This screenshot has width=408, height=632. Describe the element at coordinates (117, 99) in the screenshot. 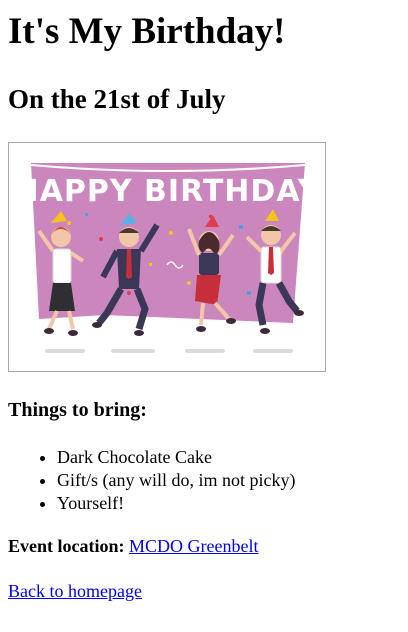

I see `page-subtitle: On the 21st of July` at that location.